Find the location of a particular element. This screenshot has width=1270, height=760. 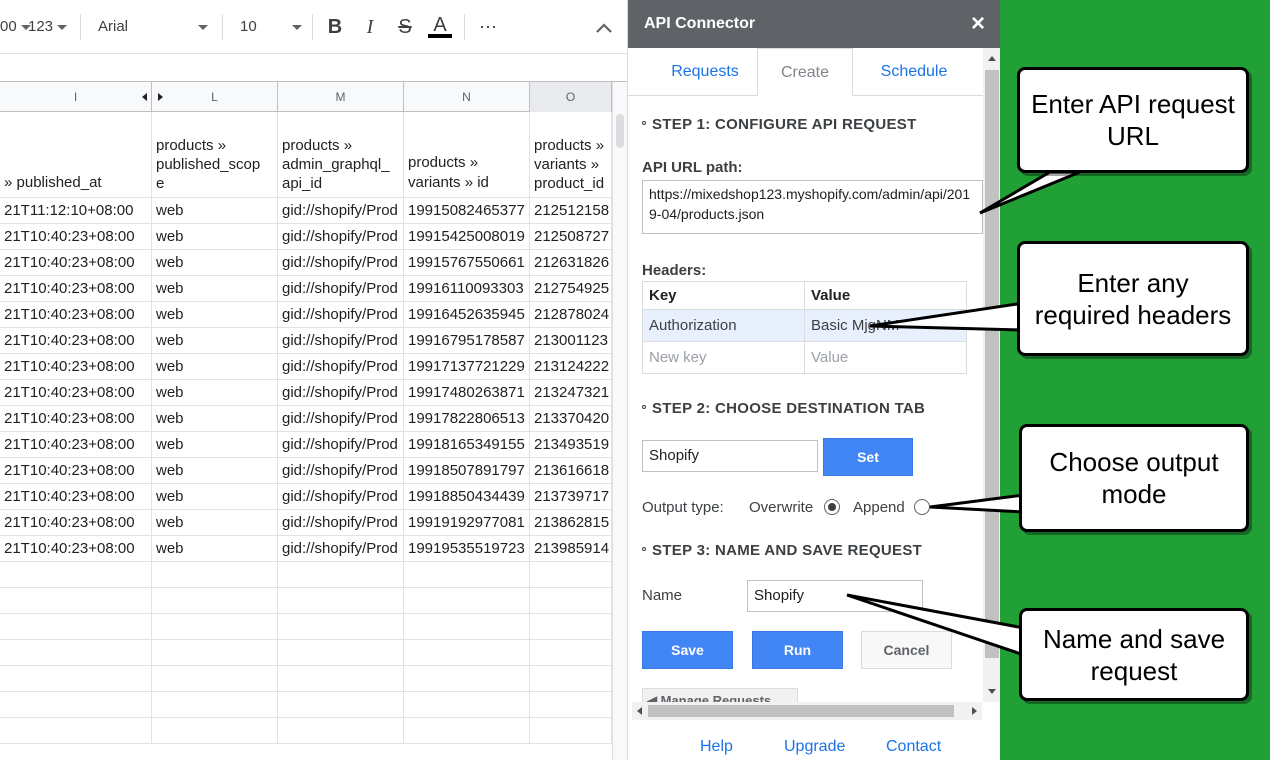

table-cell: 19916452635945 is located at coordinates (467, 315).